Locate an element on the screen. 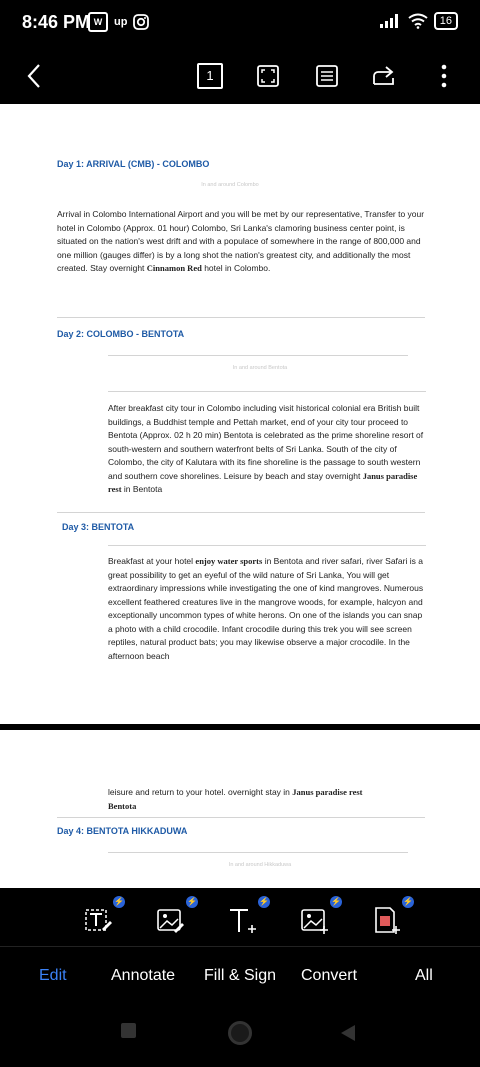 Image resolution: width=480 pixels, height=1067 pixels. nav-back-button is located at coordinates (348, 1035).